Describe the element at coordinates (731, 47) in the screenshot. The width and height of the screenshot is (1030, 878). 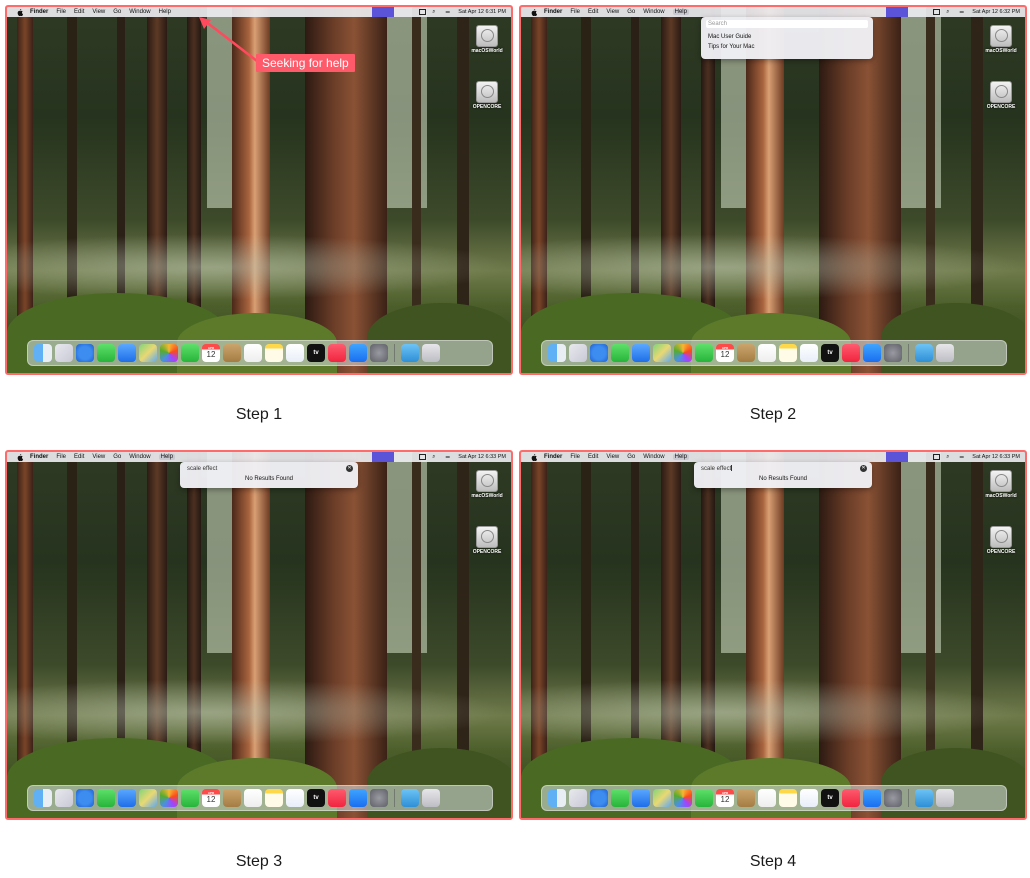
I see `tips-for-your-mac-item: Tips for Your Mac` at that location.